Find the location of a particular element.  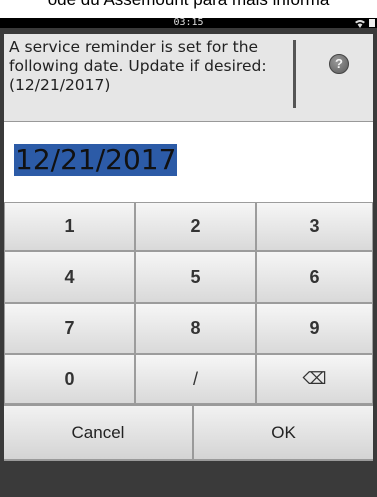

date-input-value: 12/21/2017 is located at coordinates (96, 160).